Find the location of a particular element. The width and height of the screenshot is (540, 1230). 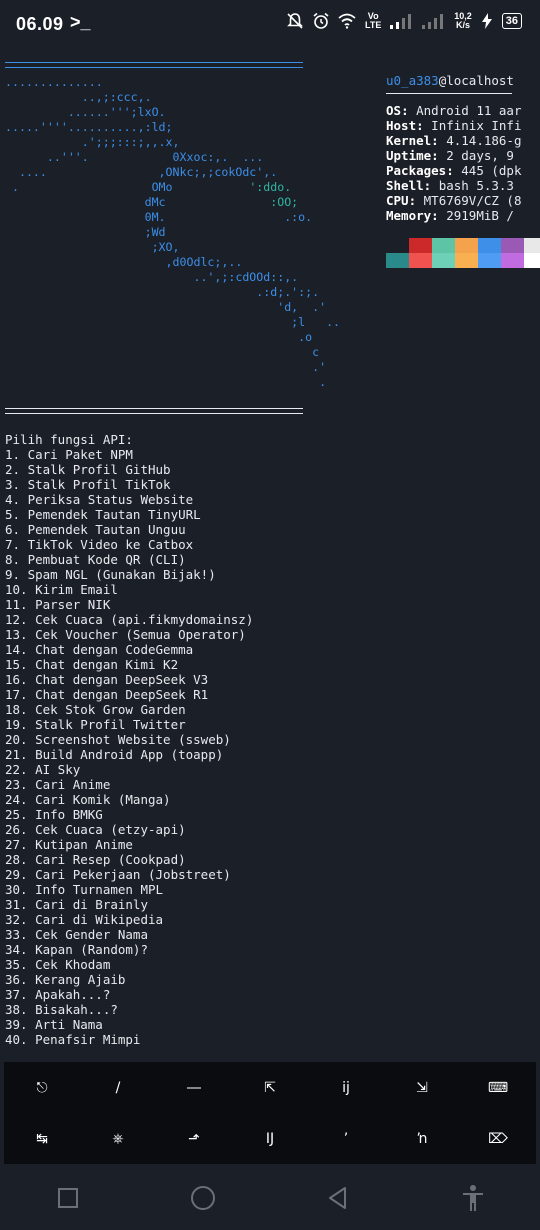

info-label: Kernel is located at coordinates (409, 140).